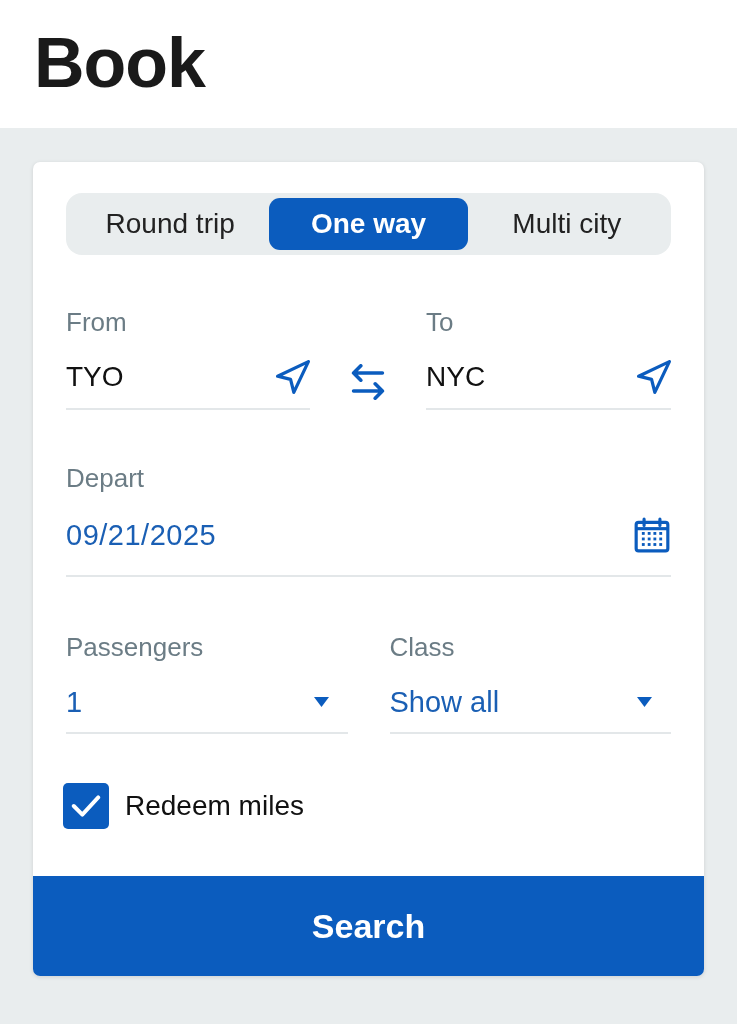 Image resolution: width=737 pixels, height=1024 pixels. Describe the element at coordinates (106, 478) in the screenshot. I see `field-label: Depart` at that location.